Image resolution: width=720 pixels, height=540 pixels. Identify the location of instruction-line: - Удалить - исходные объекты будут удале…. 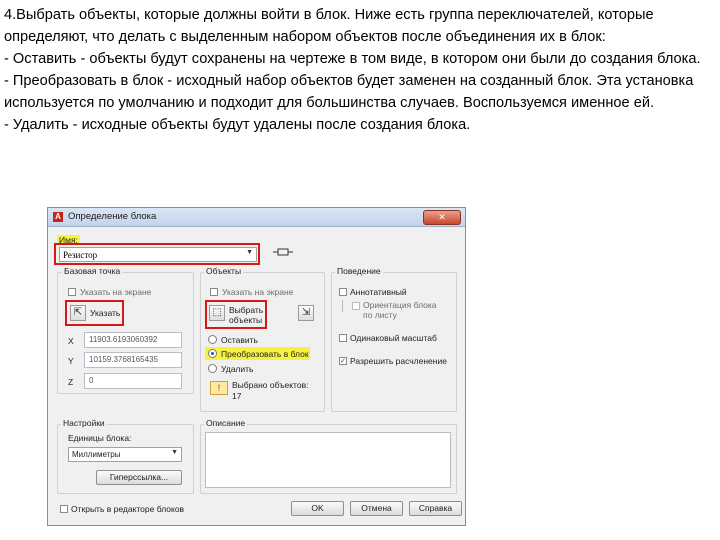
(237, 125).